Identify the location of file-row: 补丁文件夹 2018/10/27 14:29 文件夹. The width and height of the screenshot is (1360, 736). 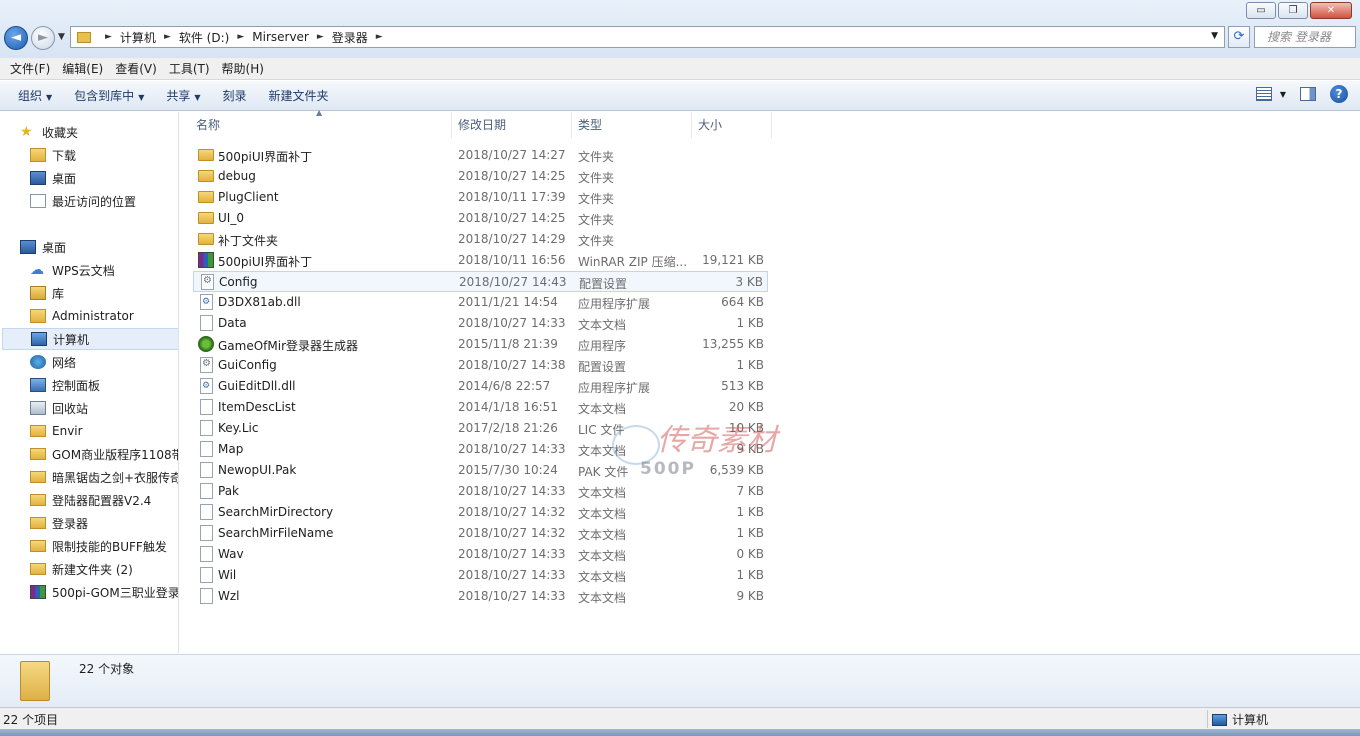
(480, 239).